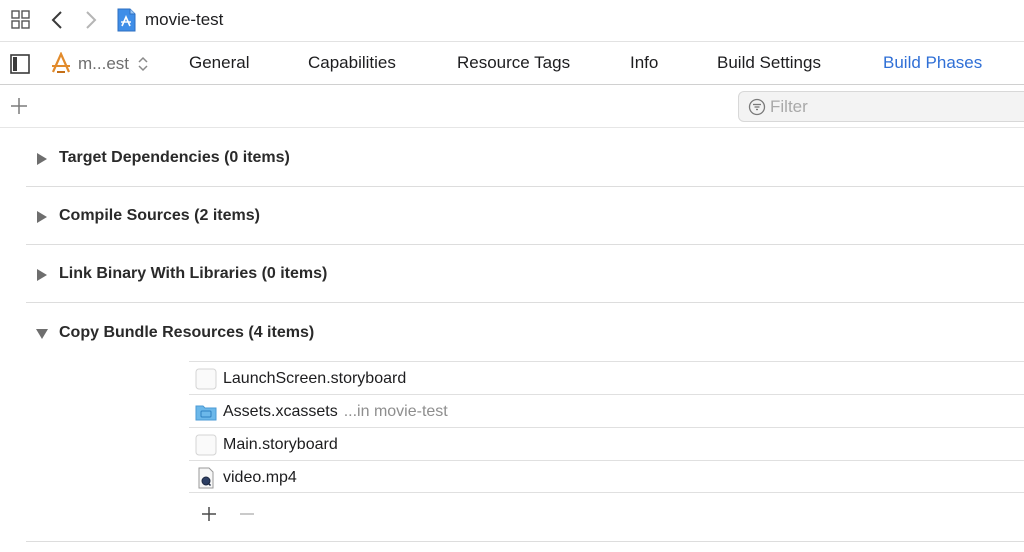  What do you see at coordinates (187, 332) in the screenshot?
I see `phase-title: Copy Bundle Resources (4 items)` at bounding box center [187, 332].